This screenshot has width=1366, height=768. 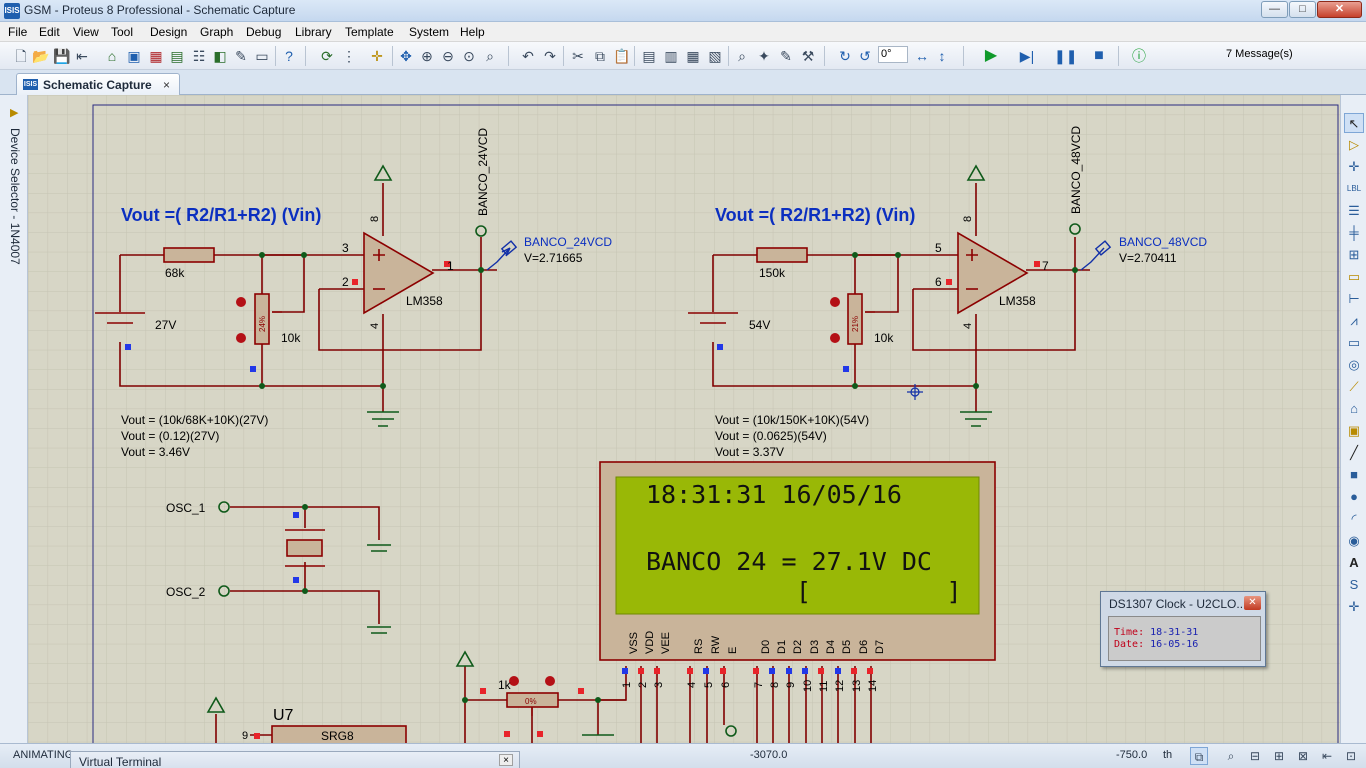 What do you see at coordinates (742, 56) in the screenshot?
I see `pick-device-icon: ⌕` at bounding box center [742, 56].